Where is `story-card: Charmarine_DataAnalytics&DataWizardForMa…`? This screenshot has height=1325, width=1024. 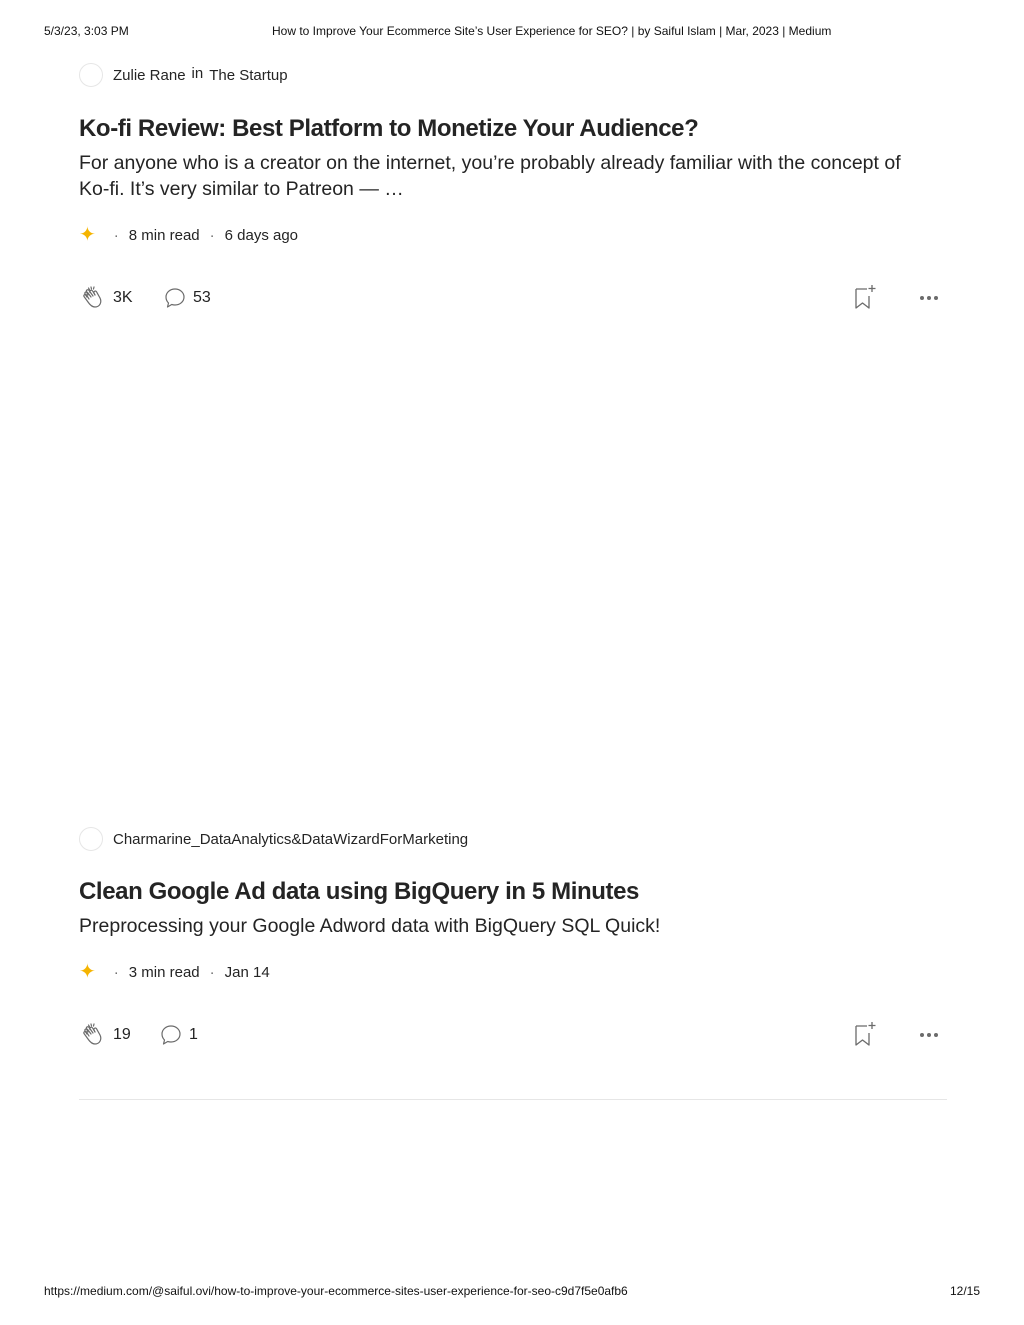
story-card: Charmarine_DataAnalytics&DataWizardForMa… is located at coordinates (513, 938).